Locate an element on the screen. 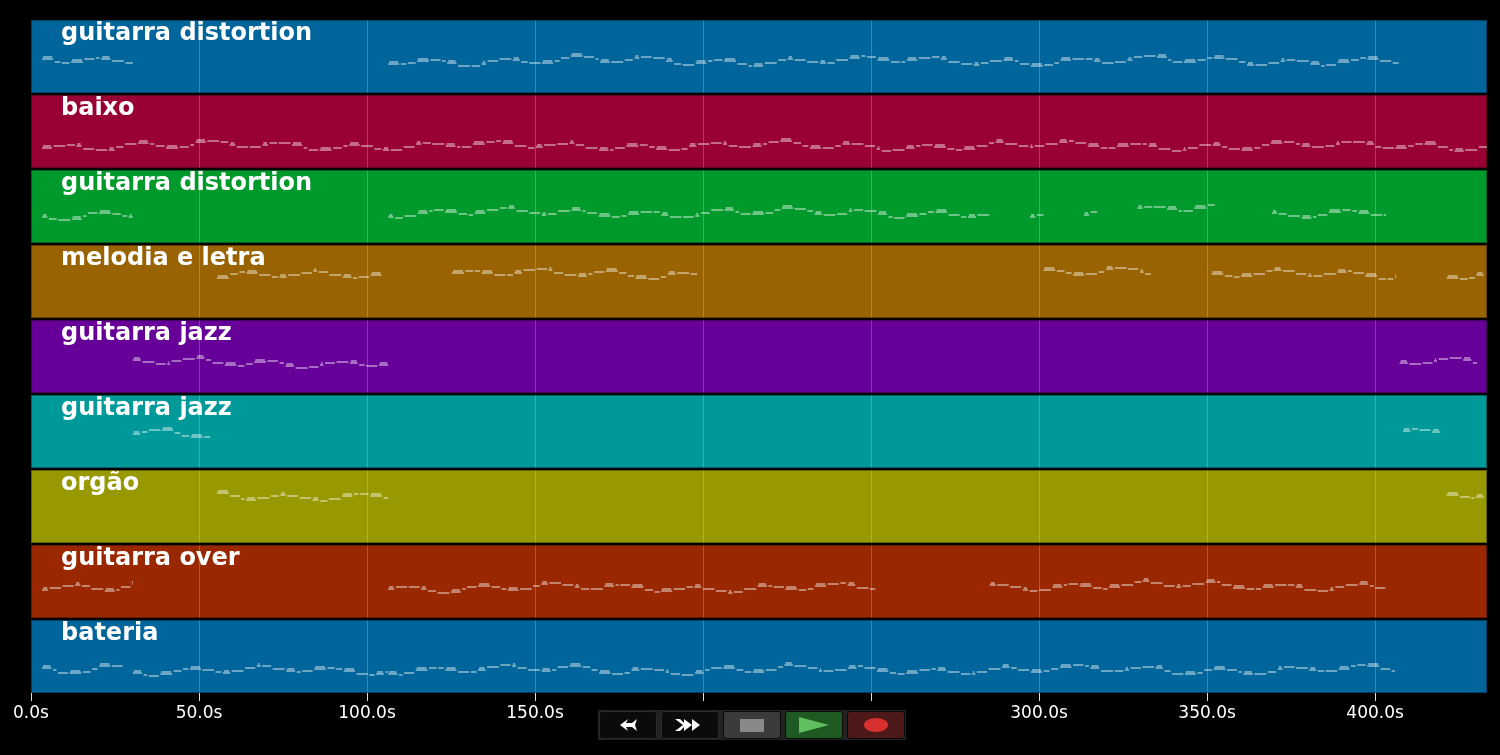  record-icon is located at coordinates (876, 725).